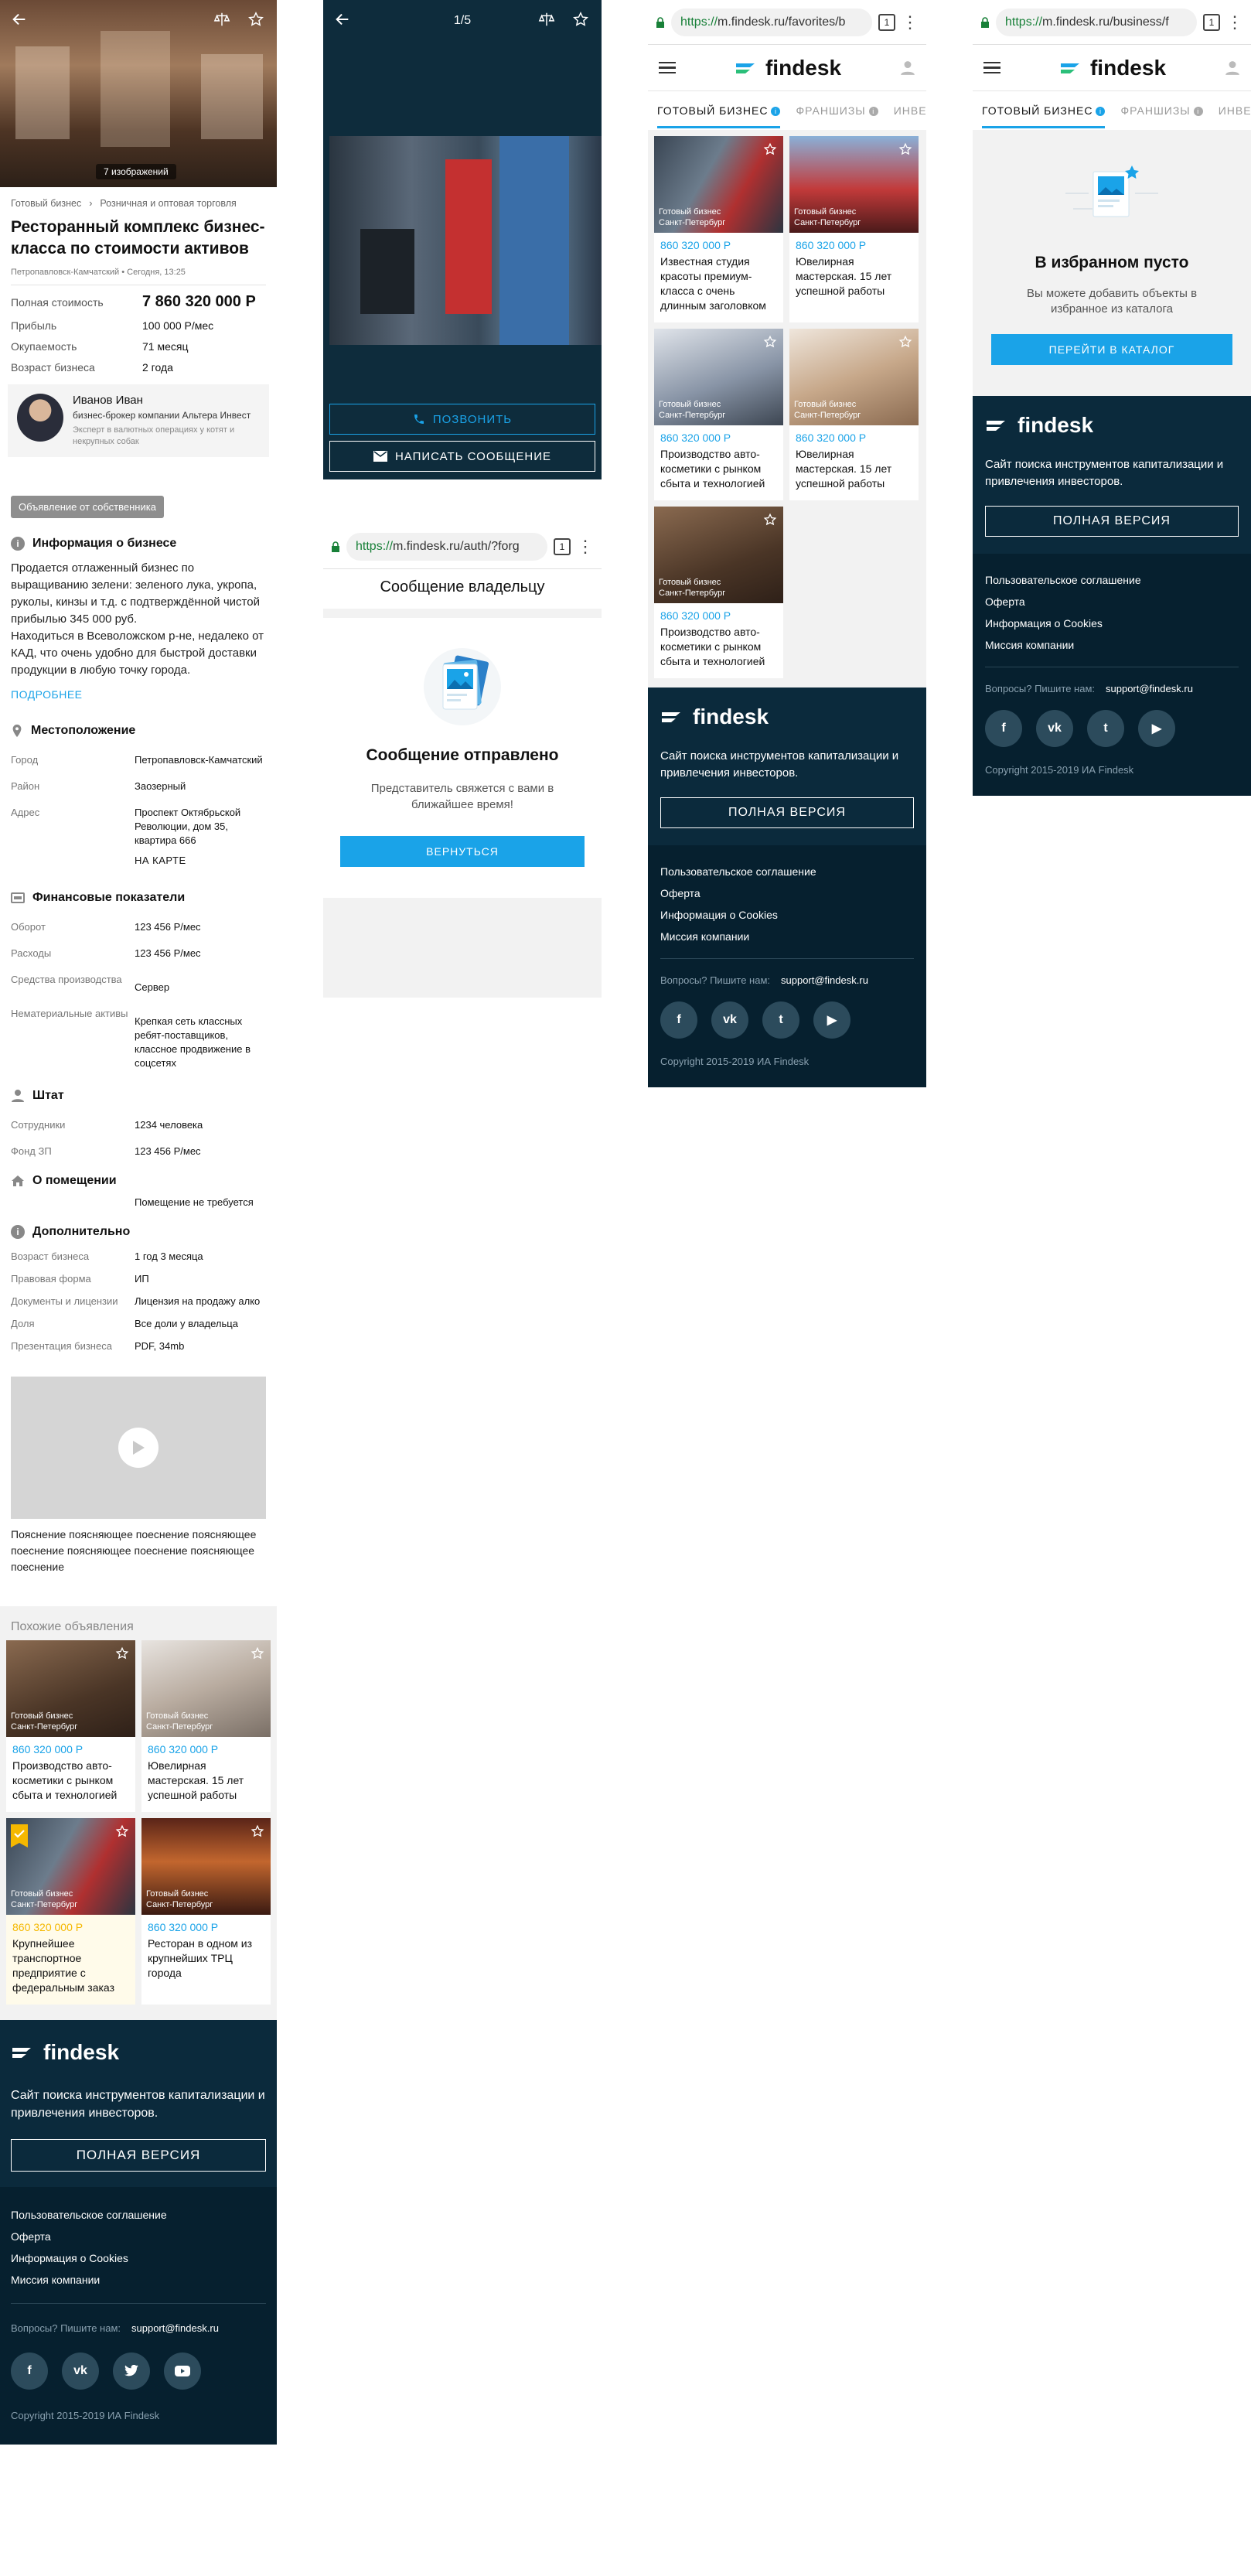 The width and height of the screenshot is (1251, 2576). Describe the element at coordinates (53, 368) in the screenshot. I see `stat-label: Возраст бизнеса` at that location.